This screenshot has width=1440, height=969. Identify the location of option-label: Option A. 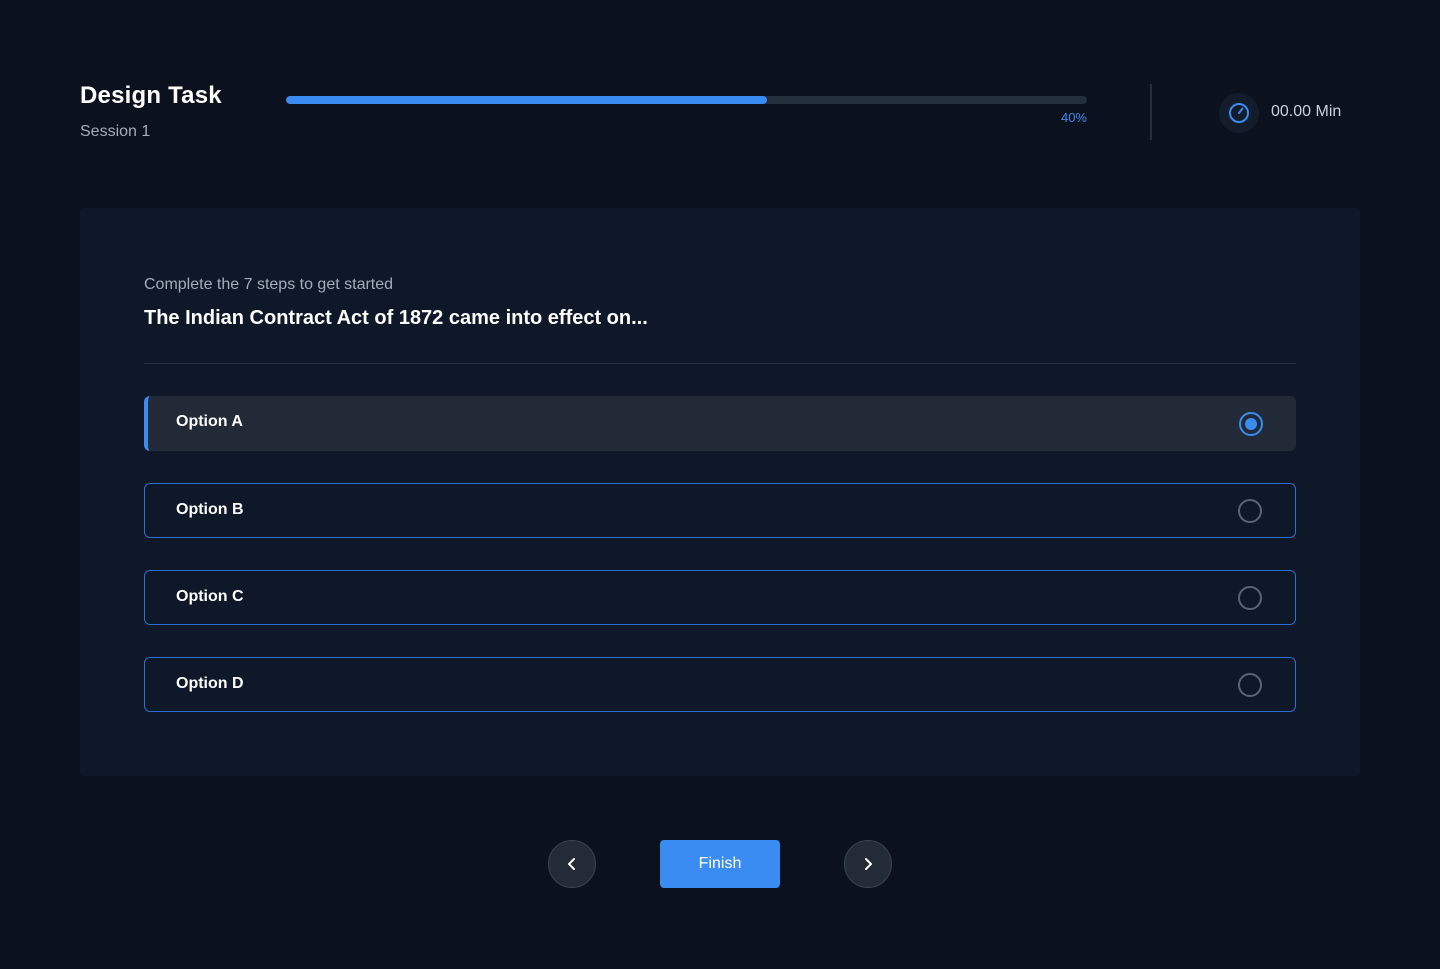
(209, 421).